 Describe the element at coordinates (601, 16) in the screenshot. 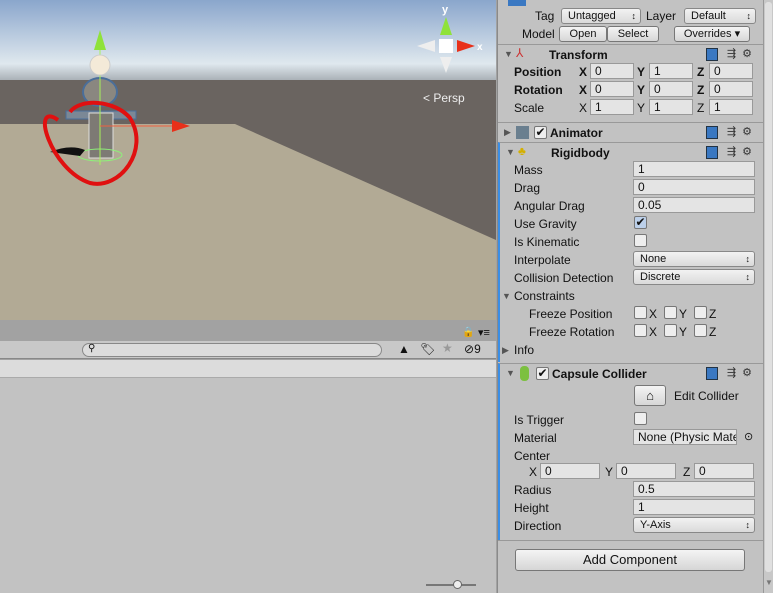

I see `tag-dropdown: Untagged` at that location.